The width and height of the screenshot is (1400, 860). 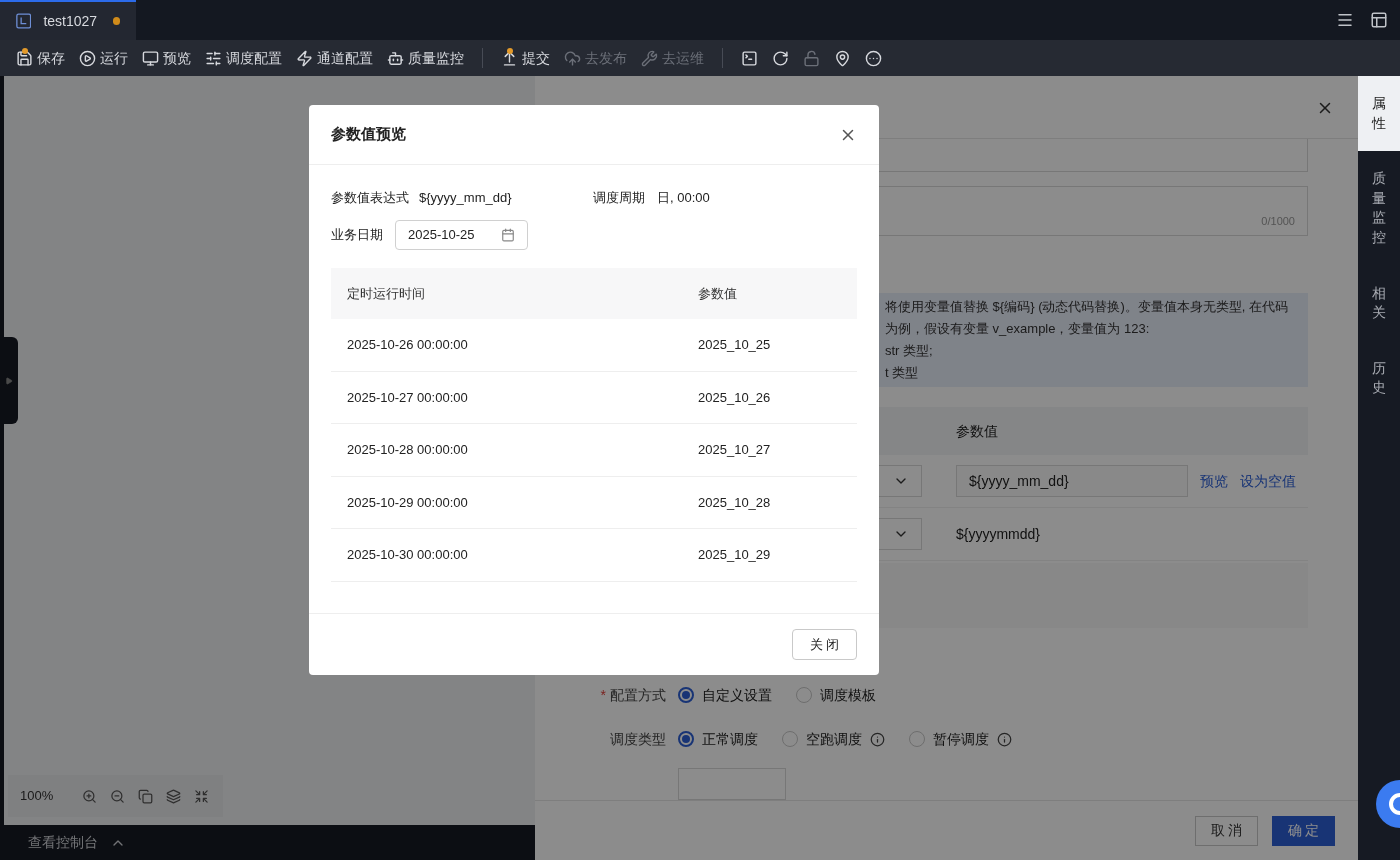 What do you see at coordinates (1345, 20) in the screenshot?
I see `menu-icon` at bounding box center [1345, 20].